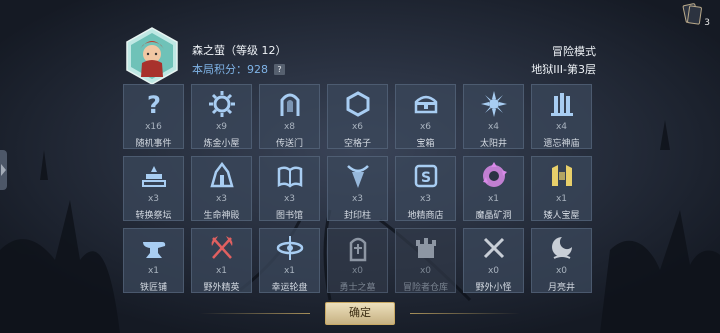  I want to click on room-tile: x3 图书馆, so click(289, 188).